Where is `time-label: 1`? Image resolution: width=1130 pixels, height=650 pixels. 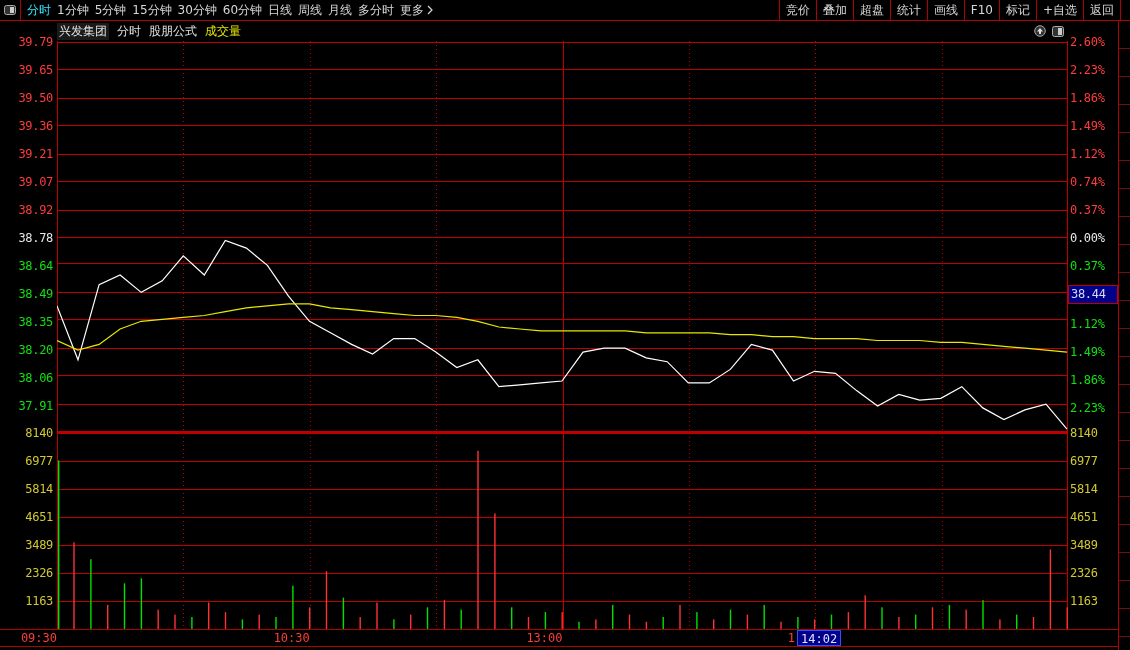
time-label: 1 is located at coordinates (790, 638).